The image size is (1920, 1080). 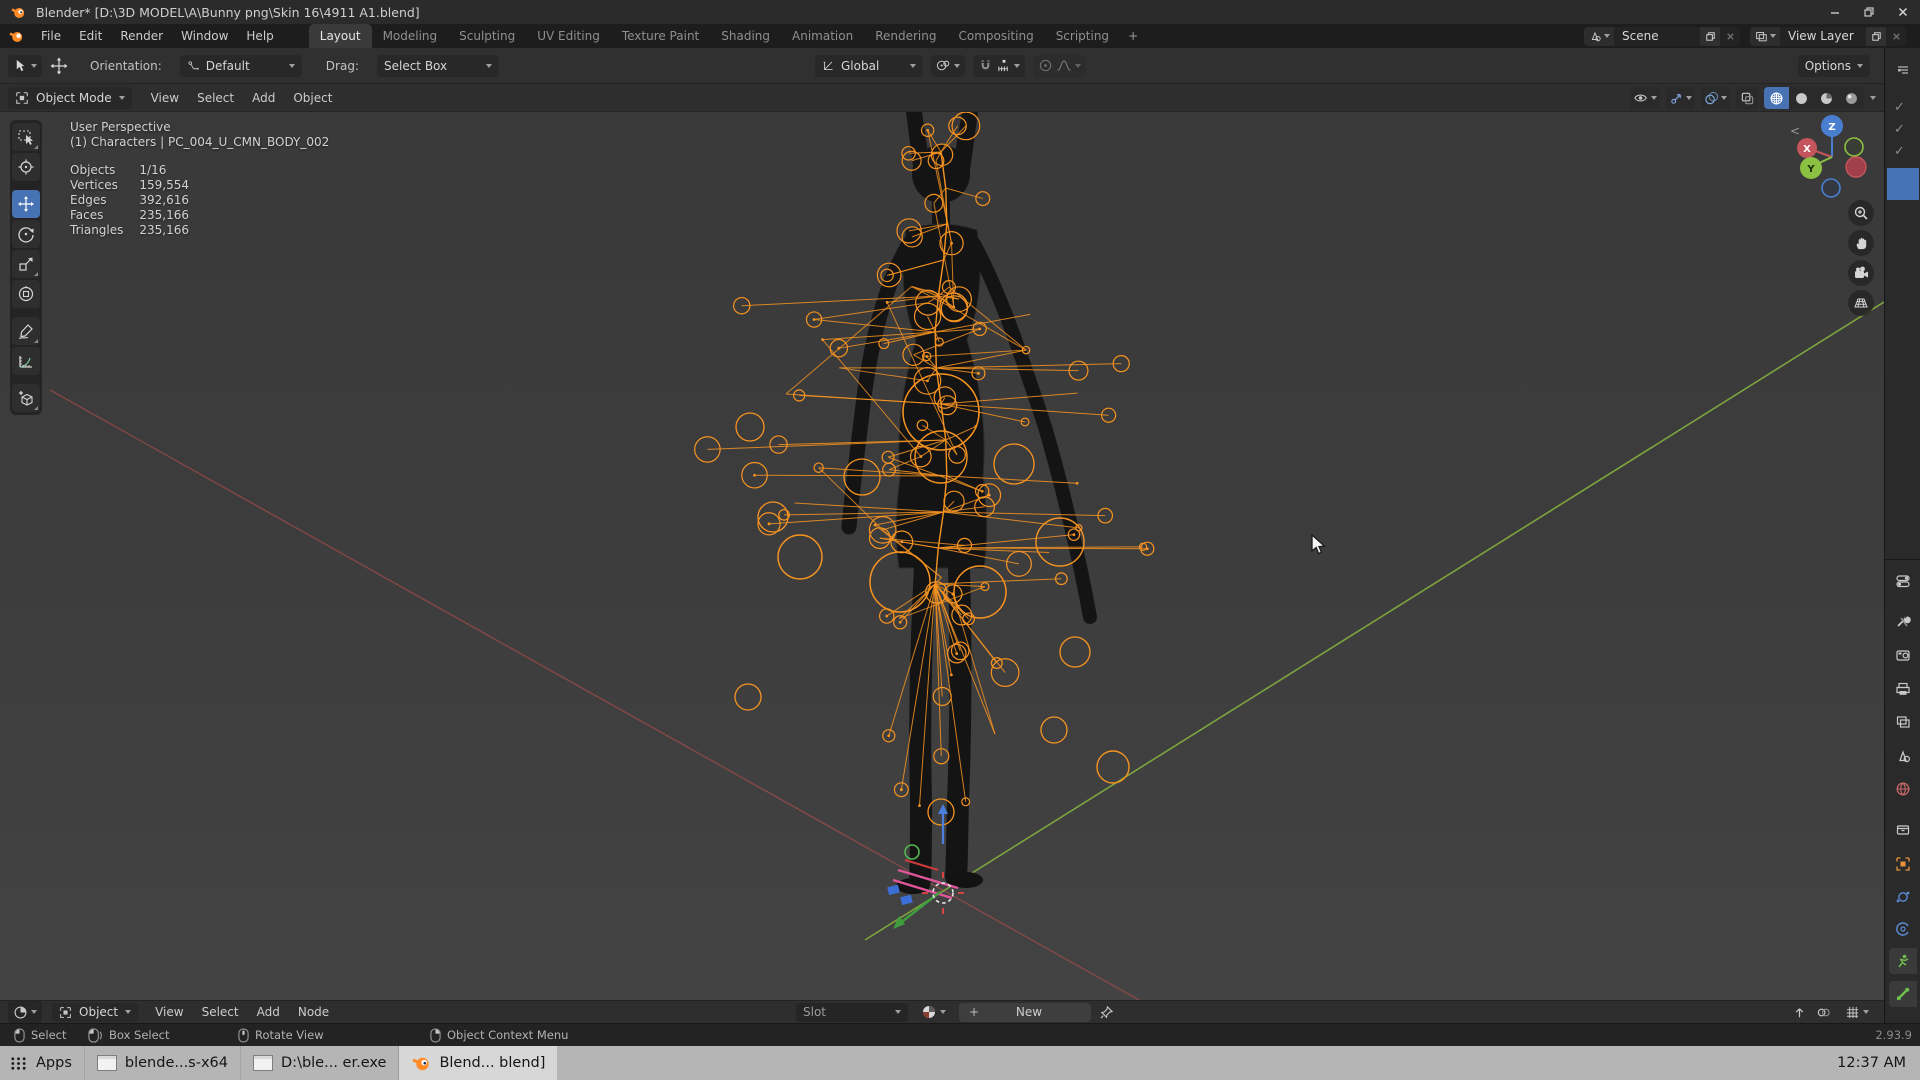 I want to click on tool-transform, so click(x=26, y=294).